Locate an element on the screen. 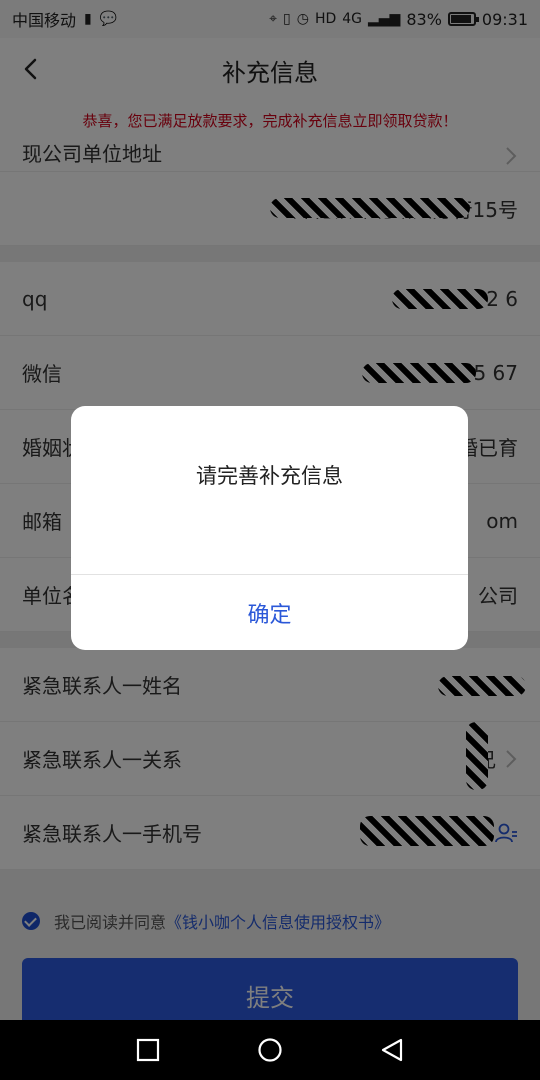  home-icon is located at coordinates (270, 1050).